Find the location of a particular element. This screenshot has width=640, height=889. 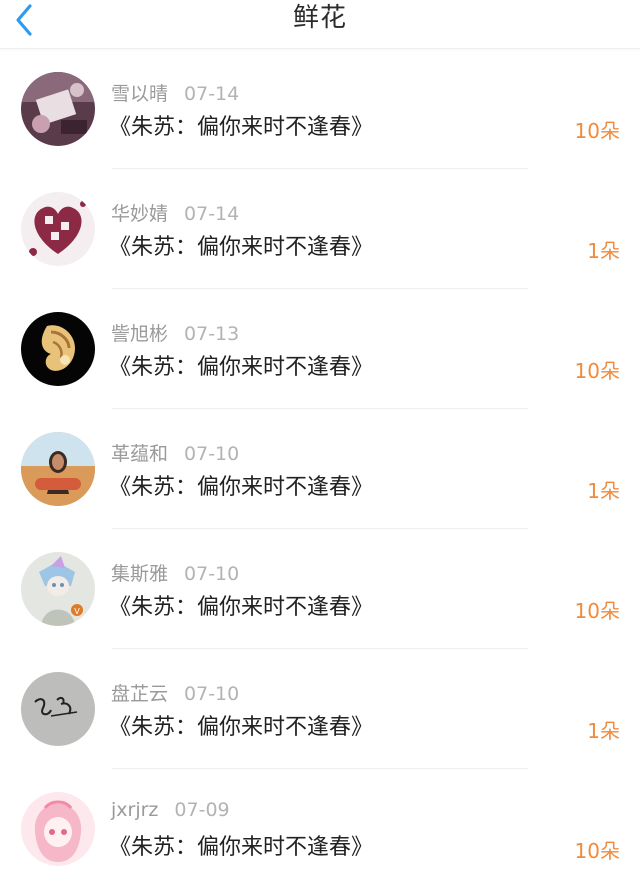

nav-bar: 鲜花 is located at coordinates (320, 24).